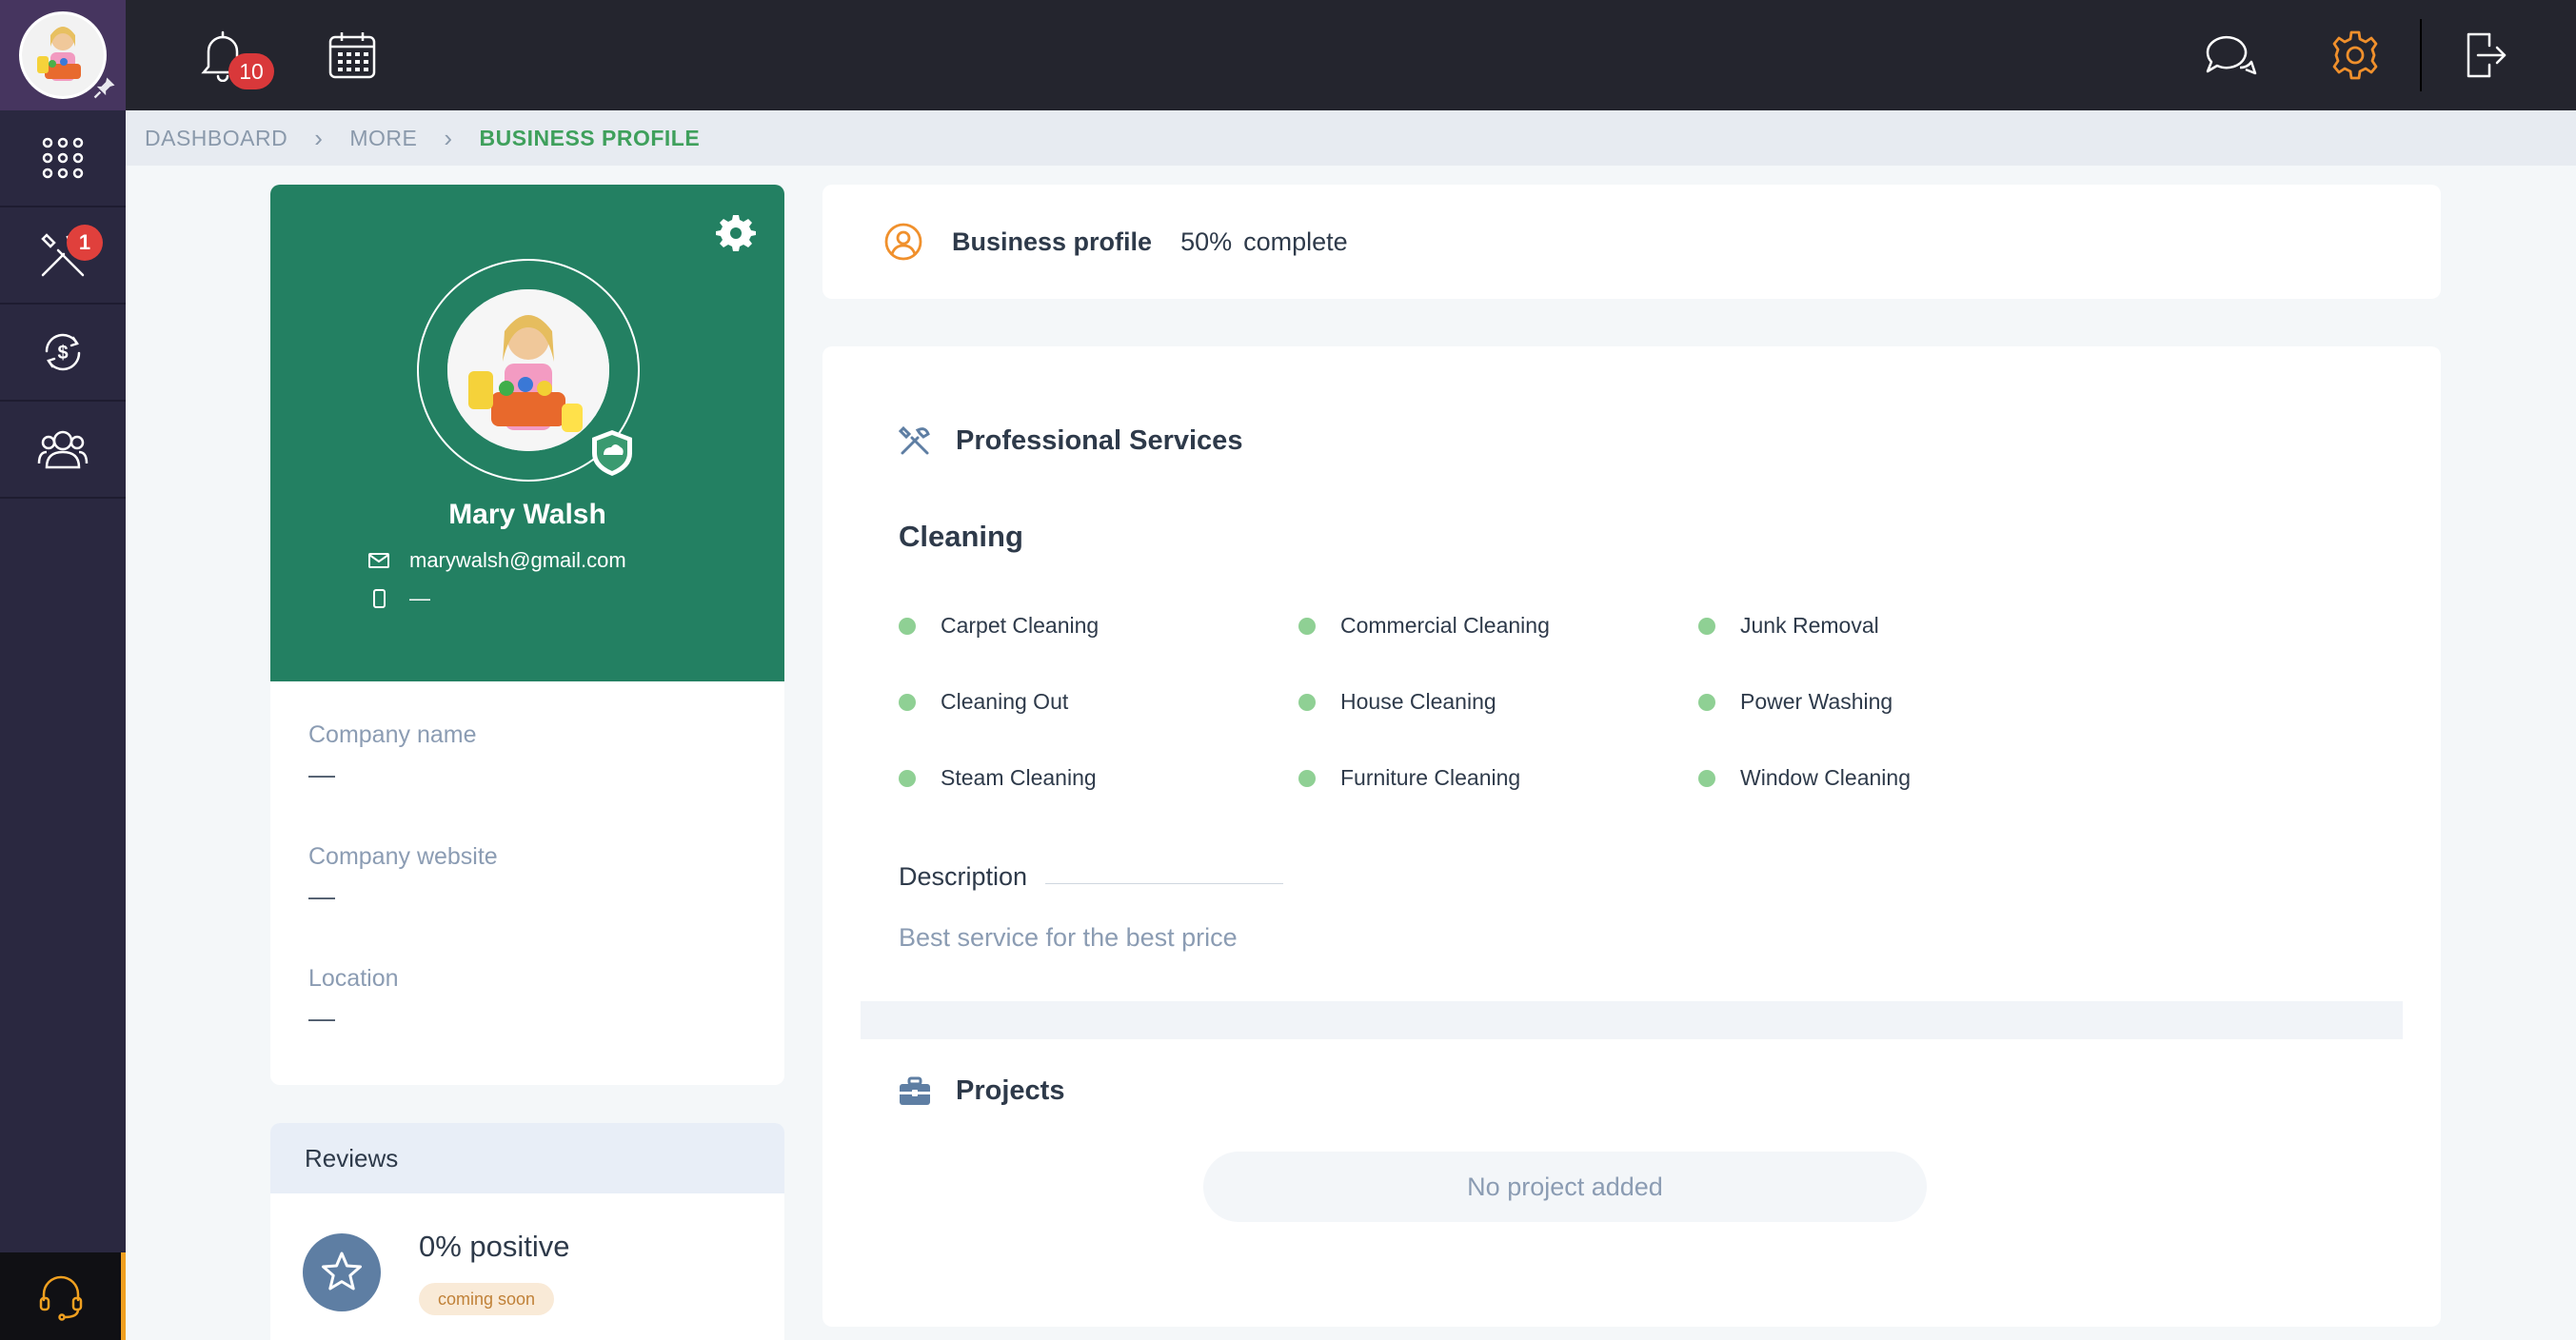 The width and height of the screenshot is (2576, 1340). I want to click on services-badge: 1, so click(85, 243).